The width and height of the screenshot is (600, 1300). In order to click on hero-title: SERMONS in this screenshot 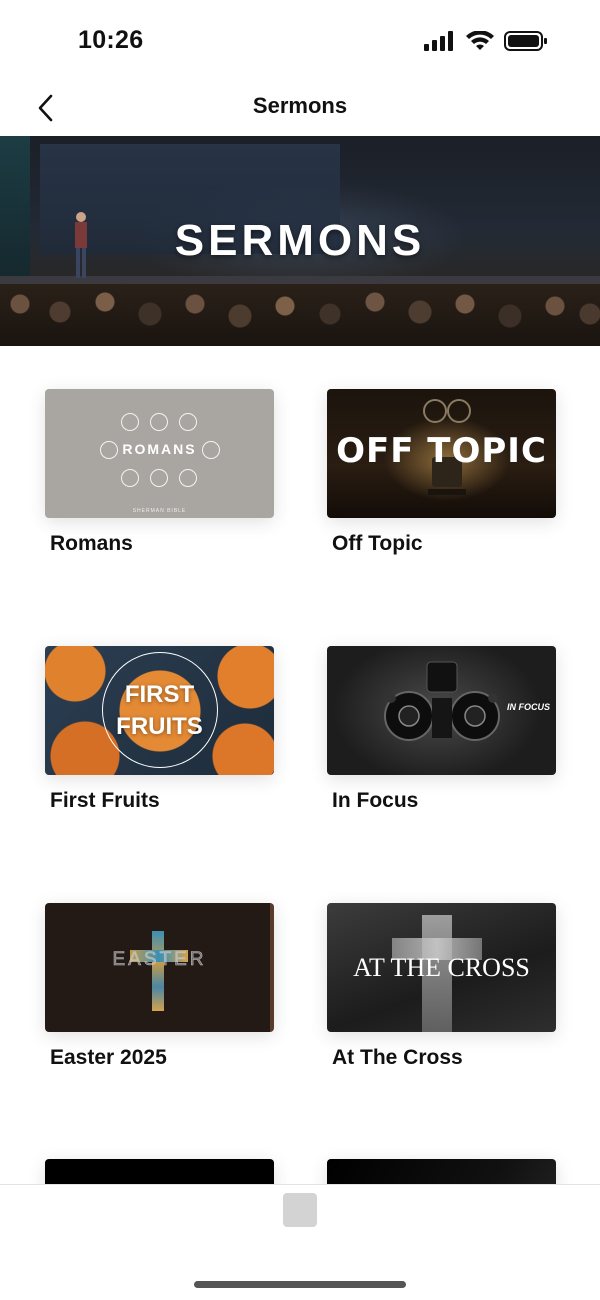, I will do `click(300, 240)`.